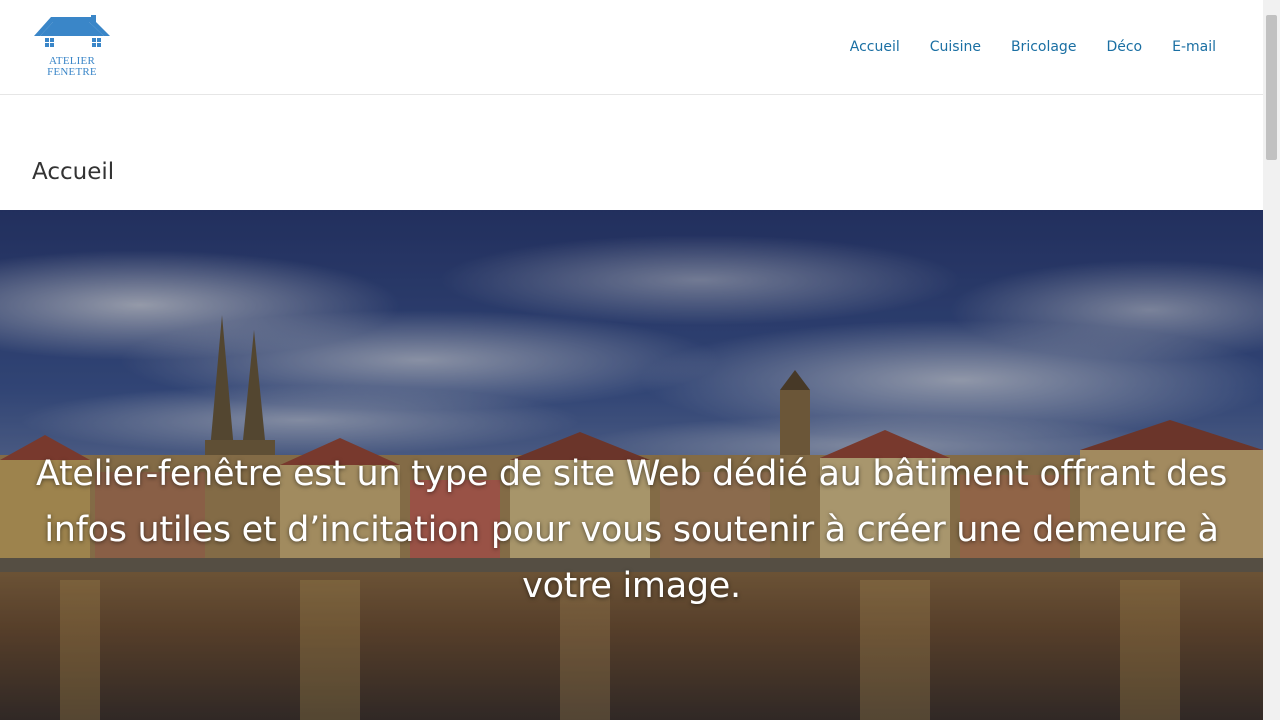 This screenshot has width=1280, height=720. Describe the element at coordinates (1271, 360) in the screenshot. I see `page-scrollbar` at that location.